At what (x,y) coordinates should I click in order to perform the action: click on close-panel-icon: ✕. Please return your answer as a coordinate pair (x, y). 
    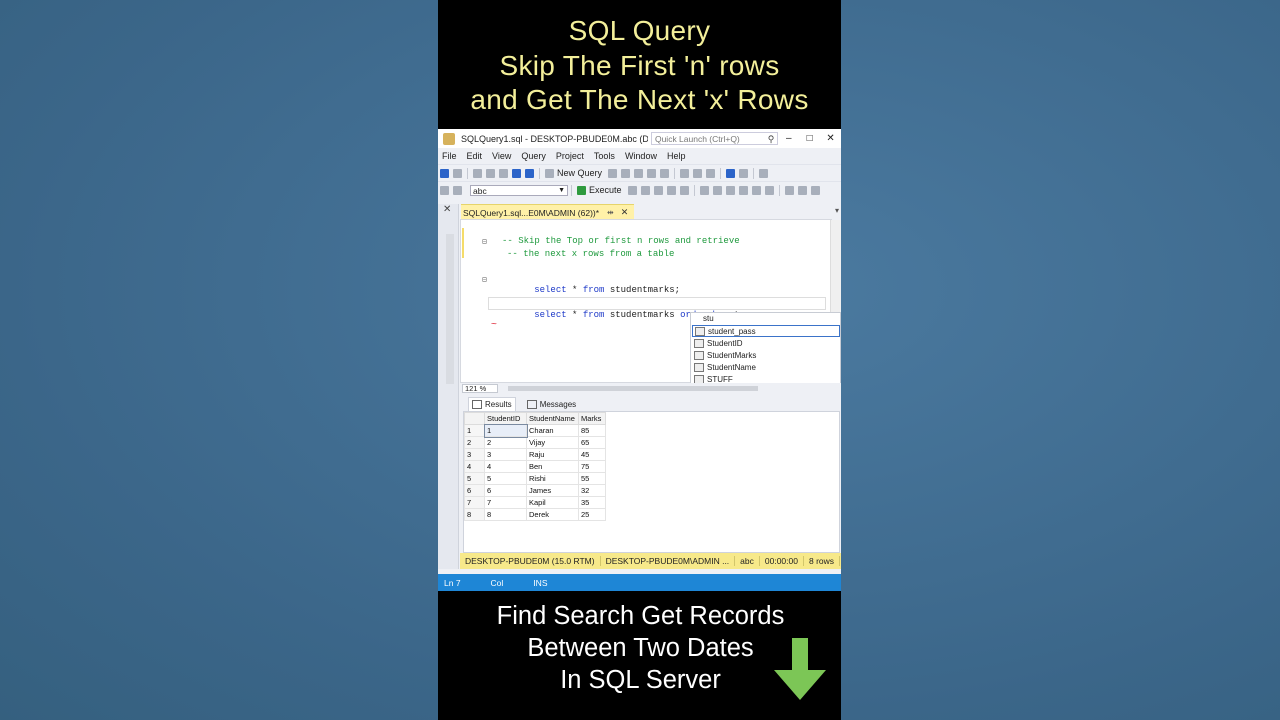
    Looking at the image, I should click on (447, 209).